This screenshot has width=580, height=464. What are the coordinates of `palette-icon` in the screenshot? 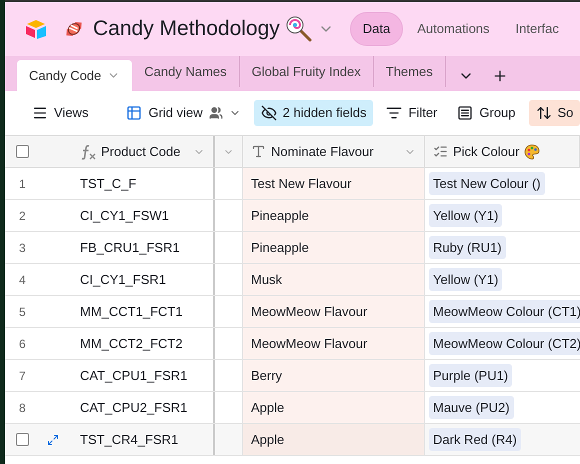 It's located at (532, 152).